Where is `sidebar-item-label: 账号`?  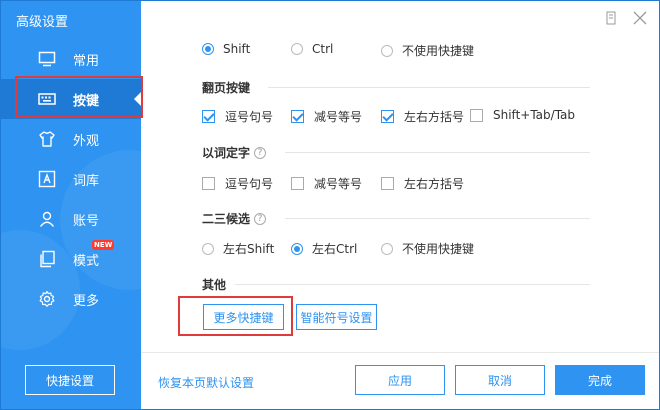
sidebar-item-label: 账号 is located at coordinates (86, 221).